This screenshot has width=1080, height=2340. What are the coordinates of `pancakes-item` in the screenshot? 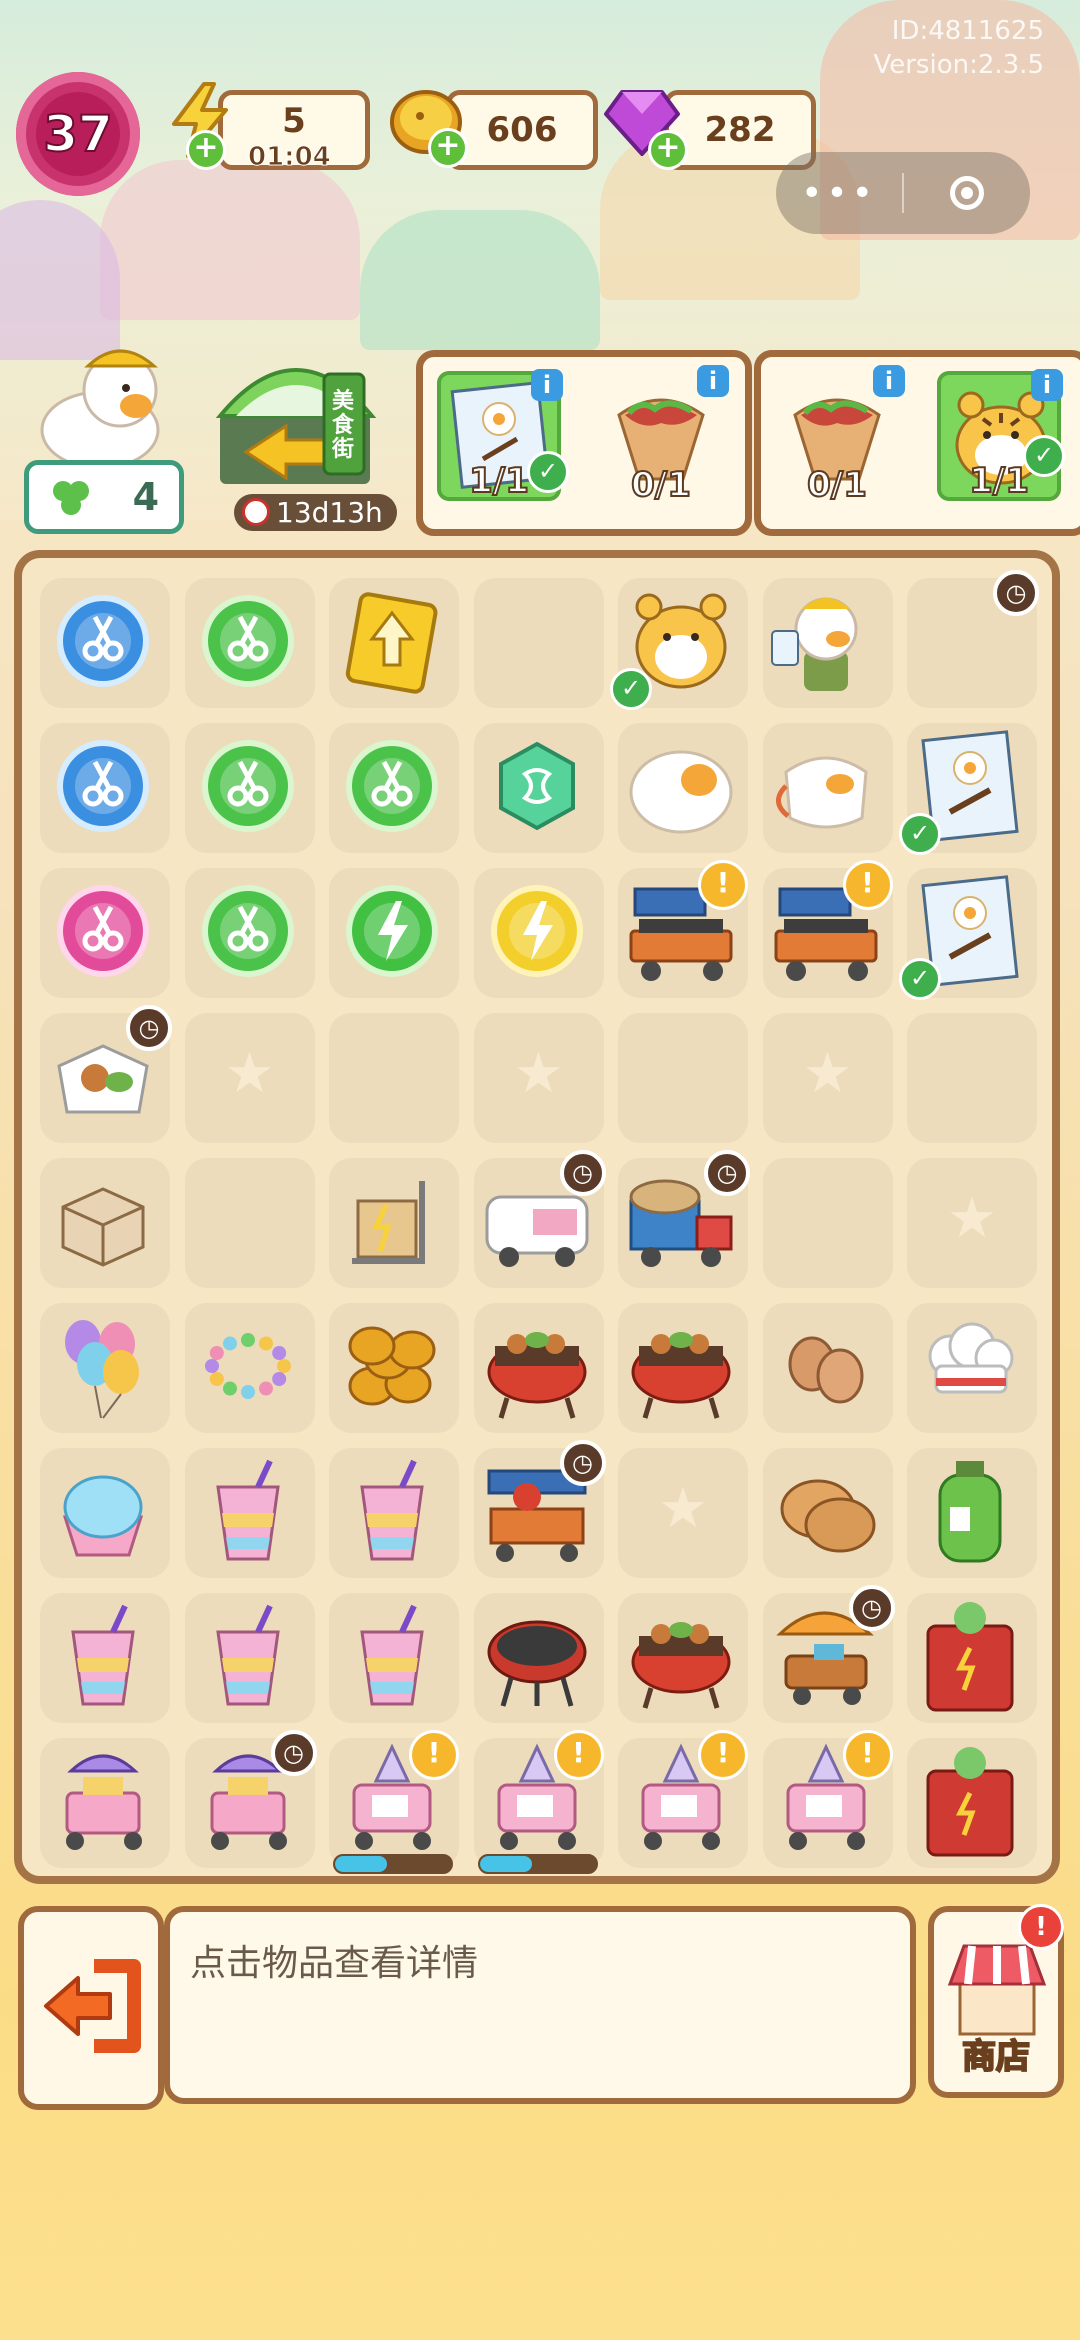 It's located at (826, 1511).